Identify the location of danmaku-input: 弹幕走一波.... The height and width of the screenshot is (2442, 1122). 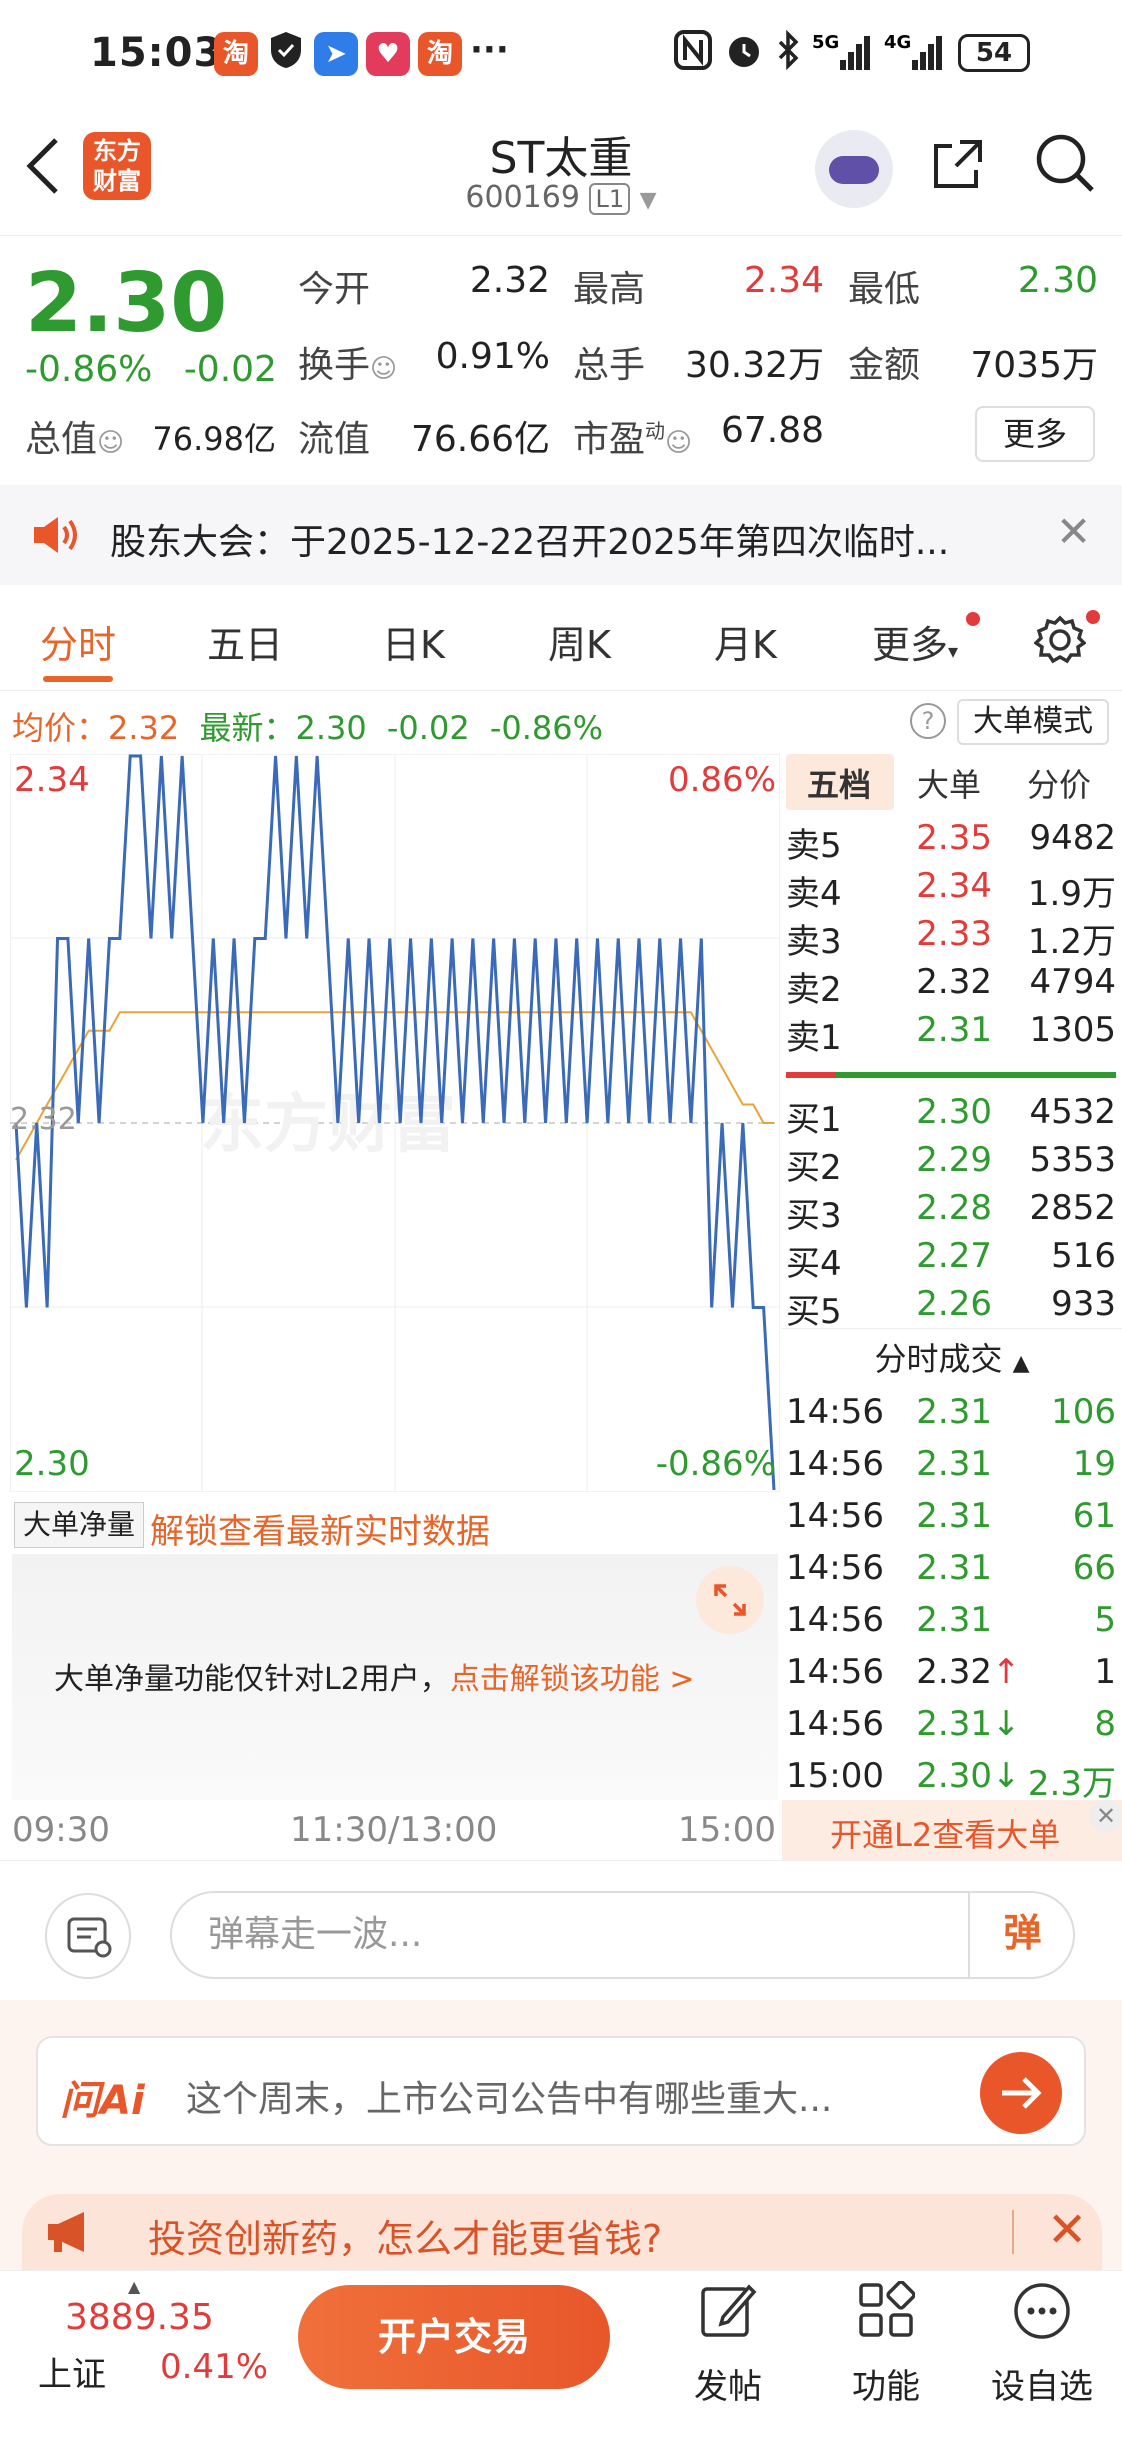
(622, 1935).